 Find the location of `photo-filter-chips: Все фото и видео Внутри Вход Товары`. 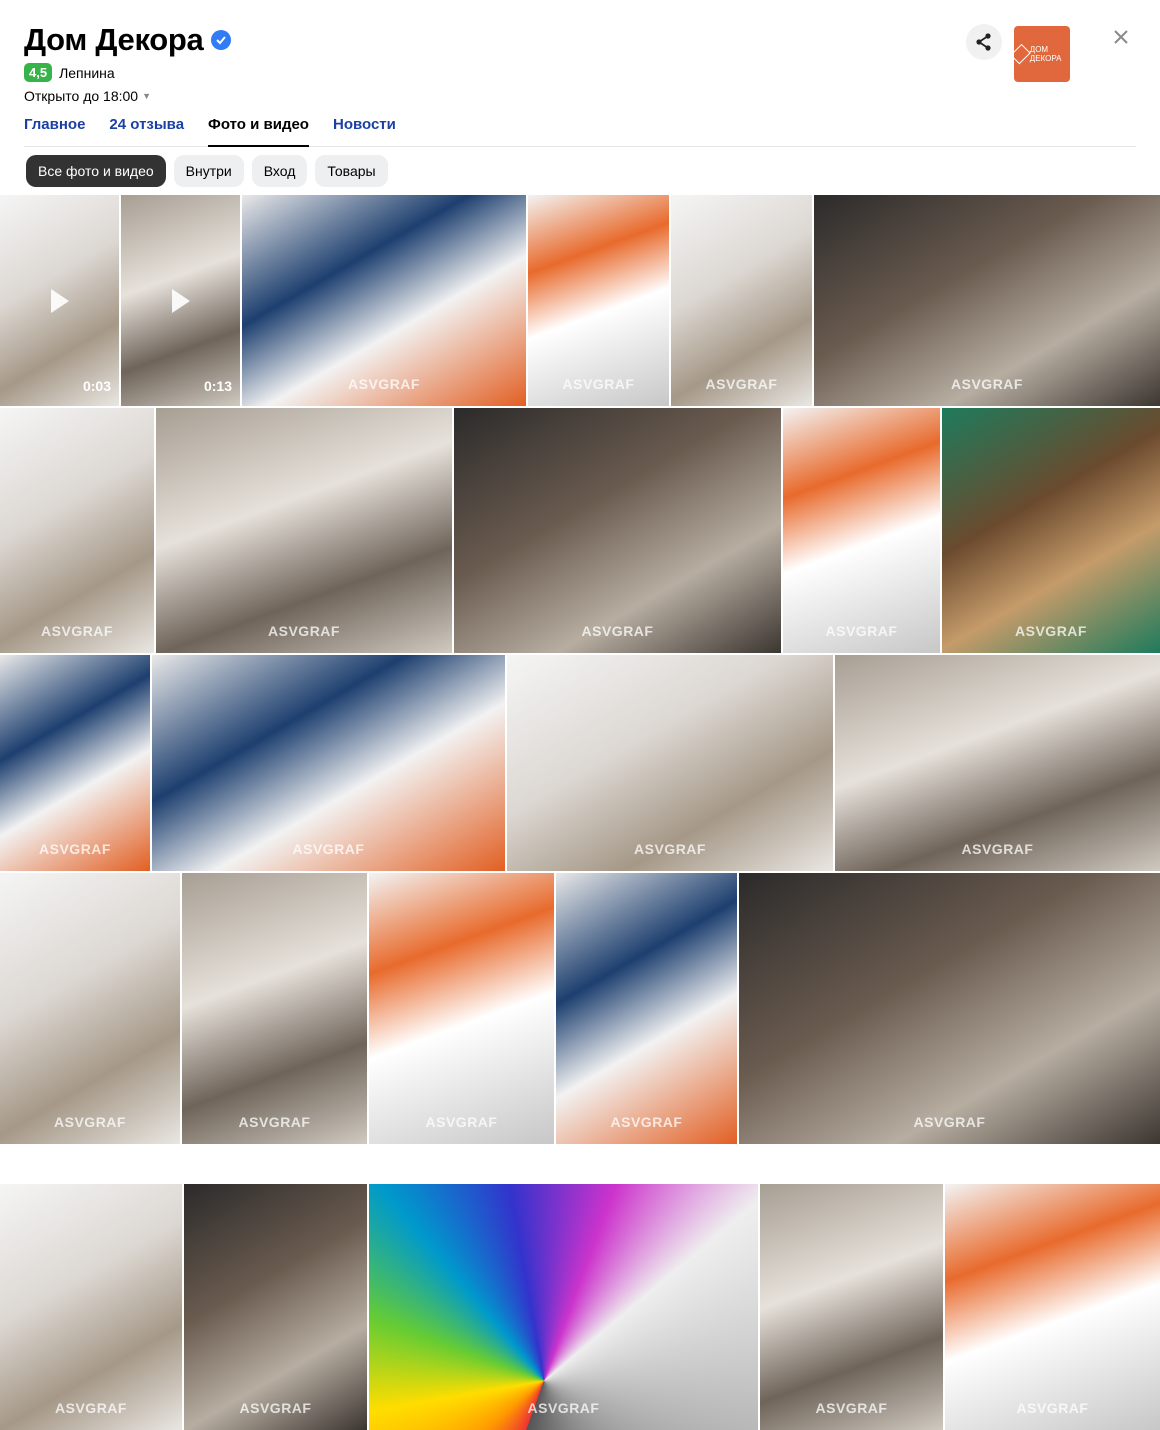

photo-filter-chips: Все фото и видео Внутри Вход Товары is located at coordinates (207, 171).